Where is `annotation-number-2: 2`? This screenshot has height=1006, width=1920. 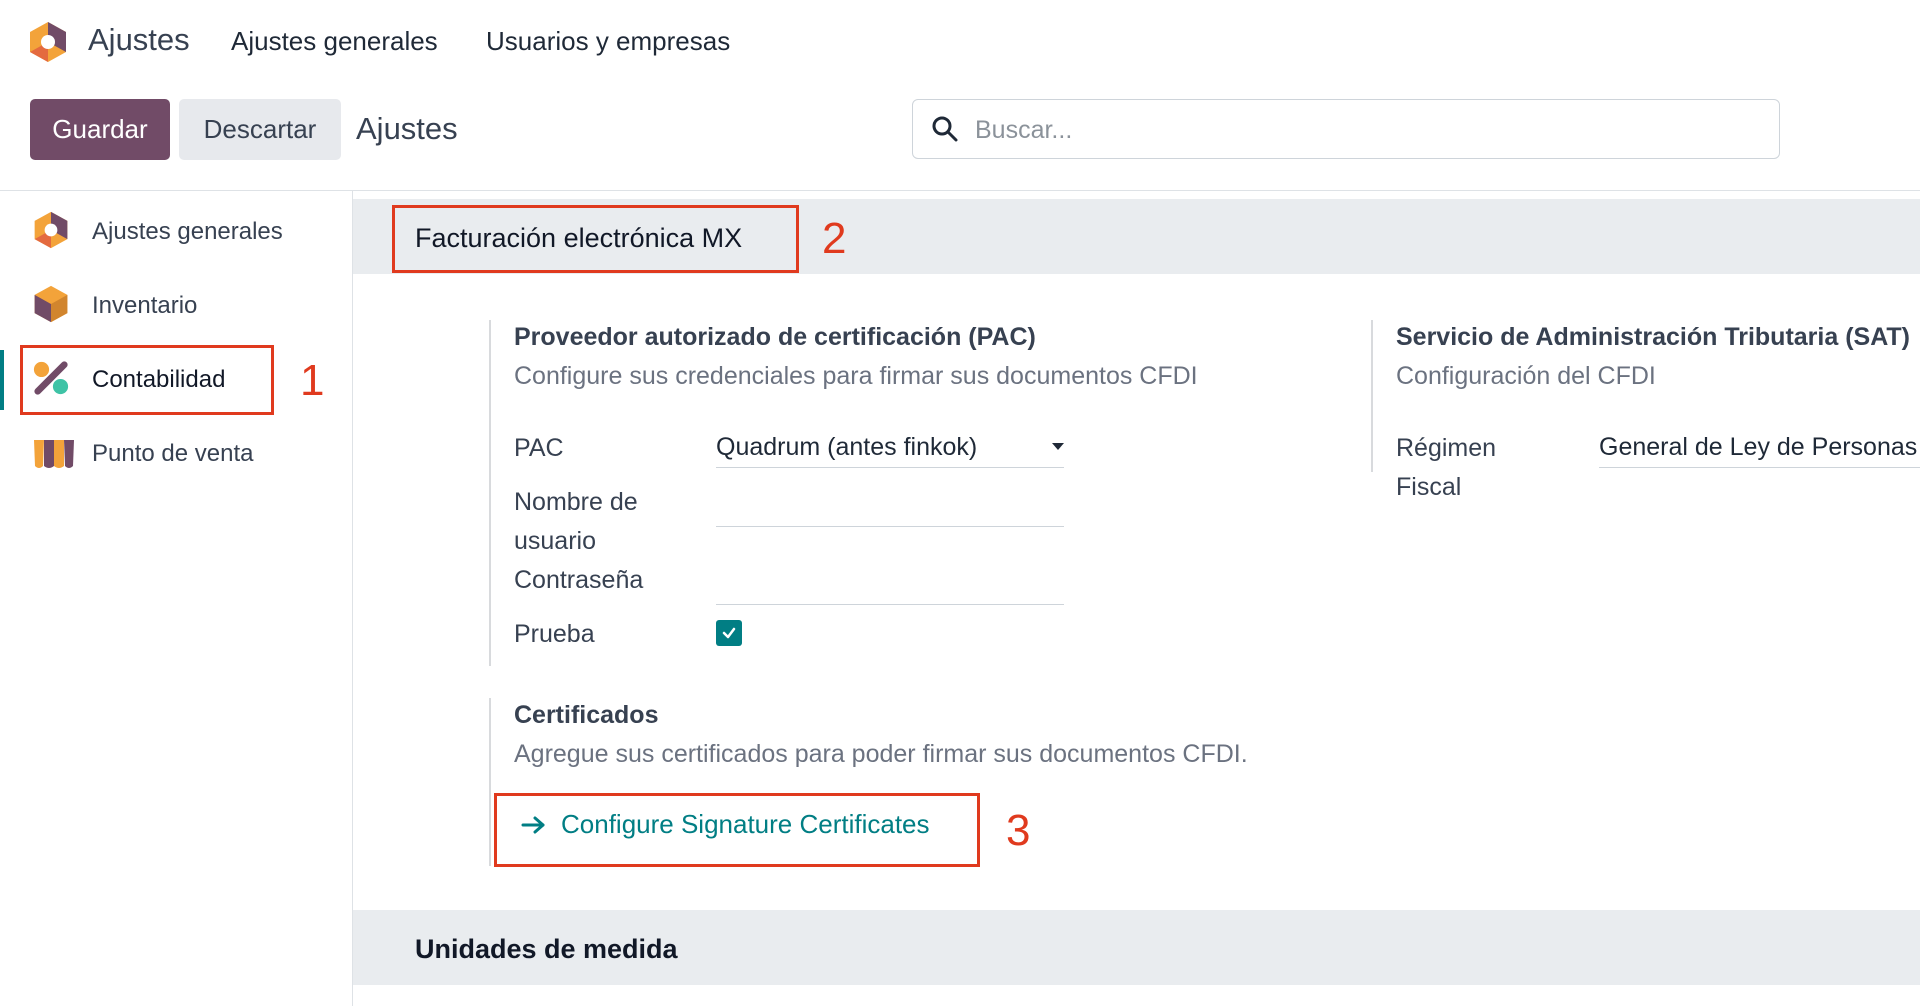
annotation-number-2: 2 is located at coordinates (834, 238).